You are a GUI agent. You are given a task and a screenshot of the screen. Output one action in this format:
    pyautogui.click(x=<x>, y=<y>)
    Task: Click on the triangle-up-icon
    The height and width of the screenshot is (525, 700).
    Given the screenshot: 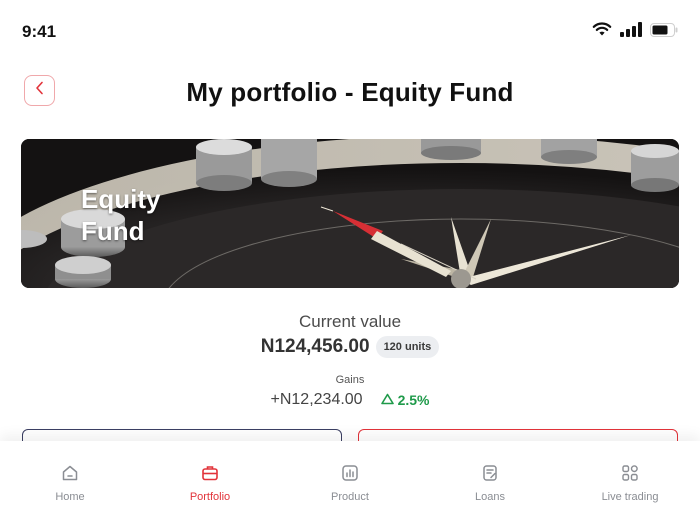 What is the action you would take?
    pyautogui.click(x=387, y=400)
    